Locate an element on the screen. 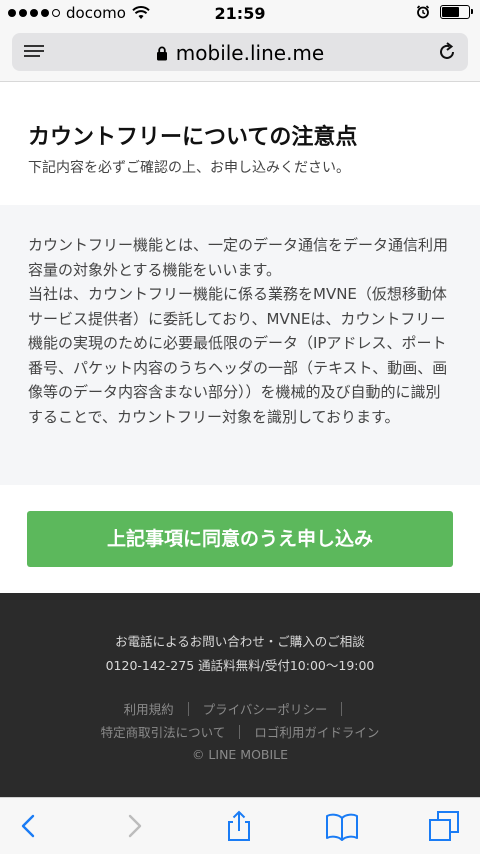  share-icon is located at coordinates (239, 826).